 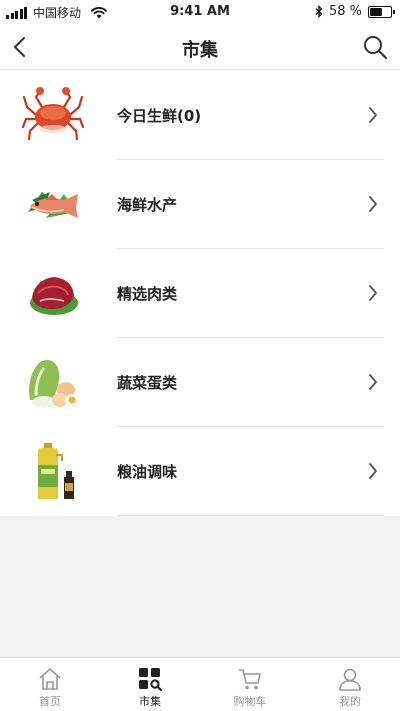 I want to click on category-label: 蔬菜蛋类, so click(x=147, y=383).